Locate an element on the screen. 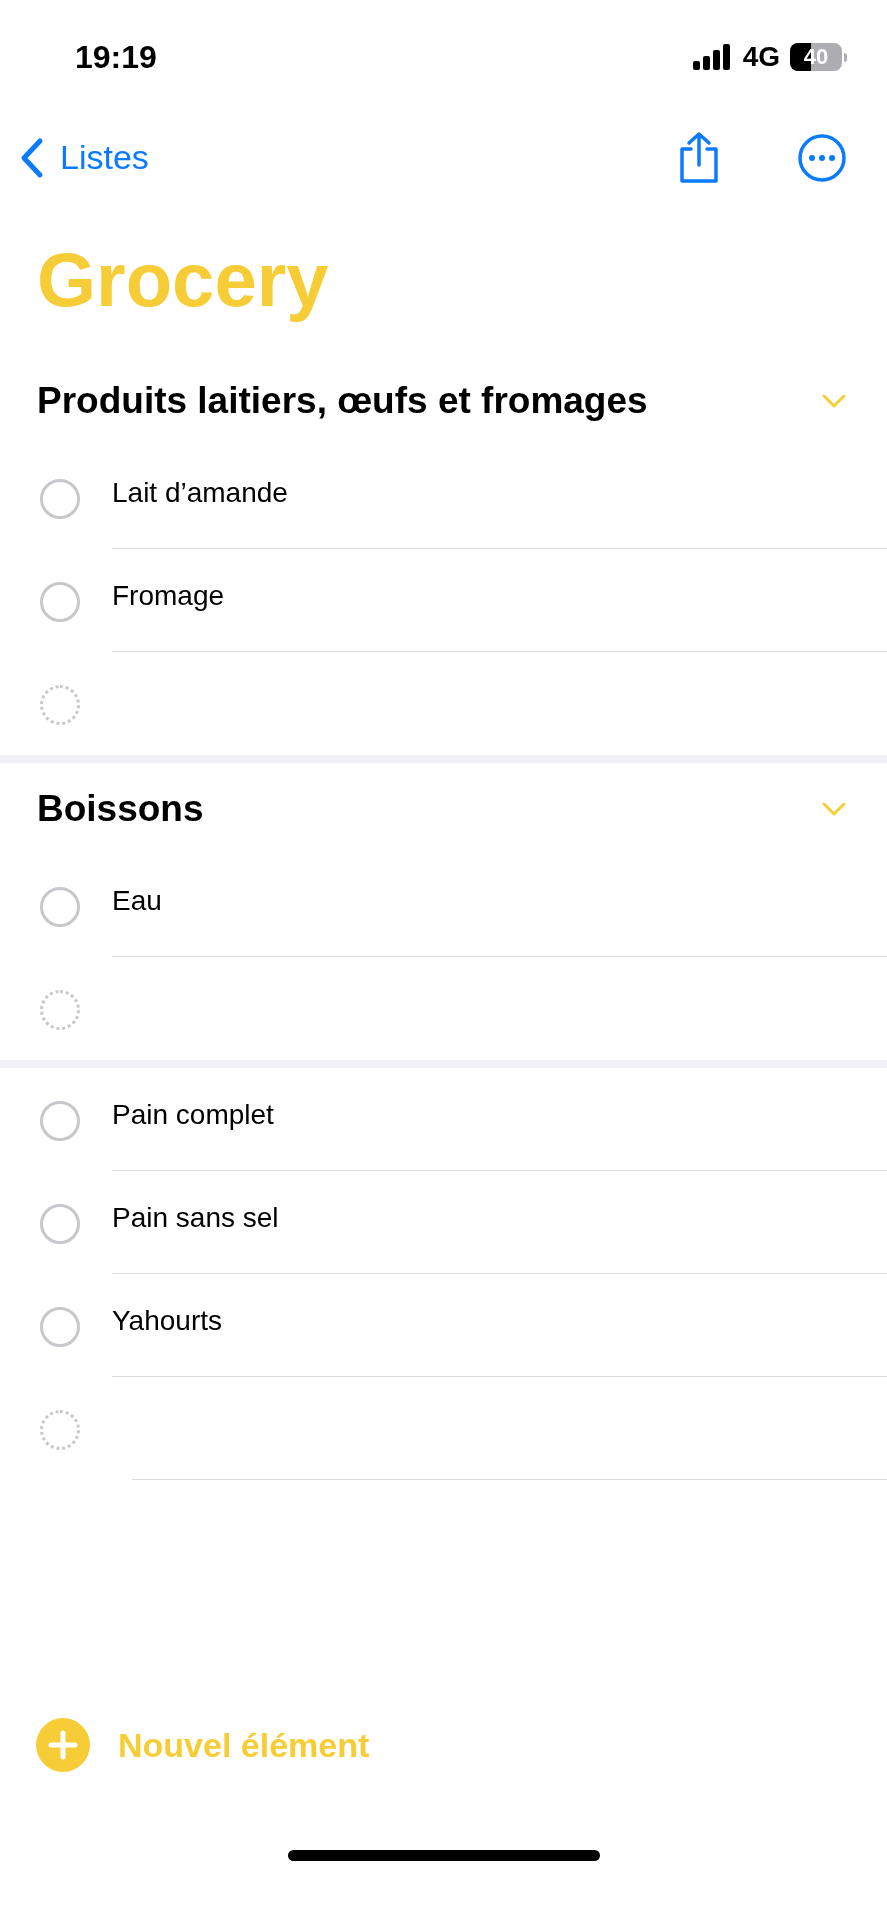 This screenshot has width=887, height=1920. item-text: Eau is located at coordinates (137, 900).